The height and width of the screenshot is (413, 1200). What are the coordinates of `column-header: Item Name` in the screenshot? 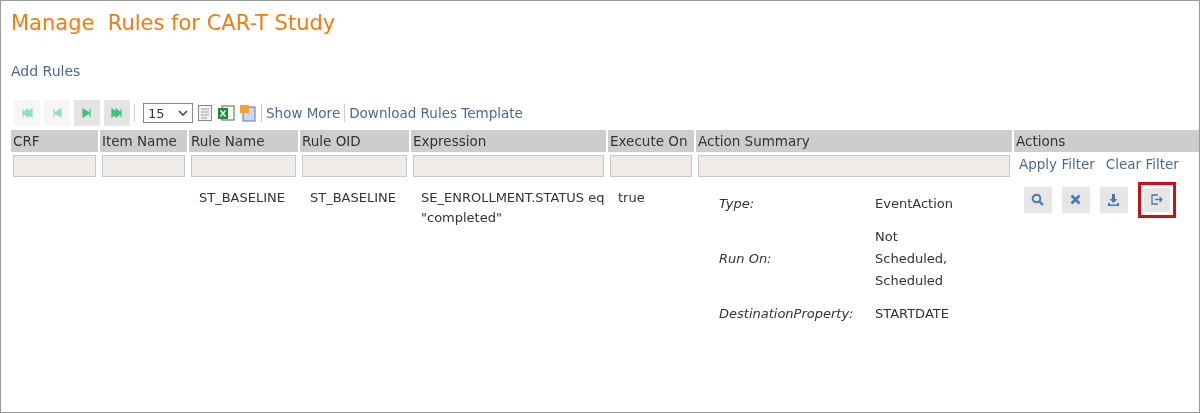 It's located at (143, 141).